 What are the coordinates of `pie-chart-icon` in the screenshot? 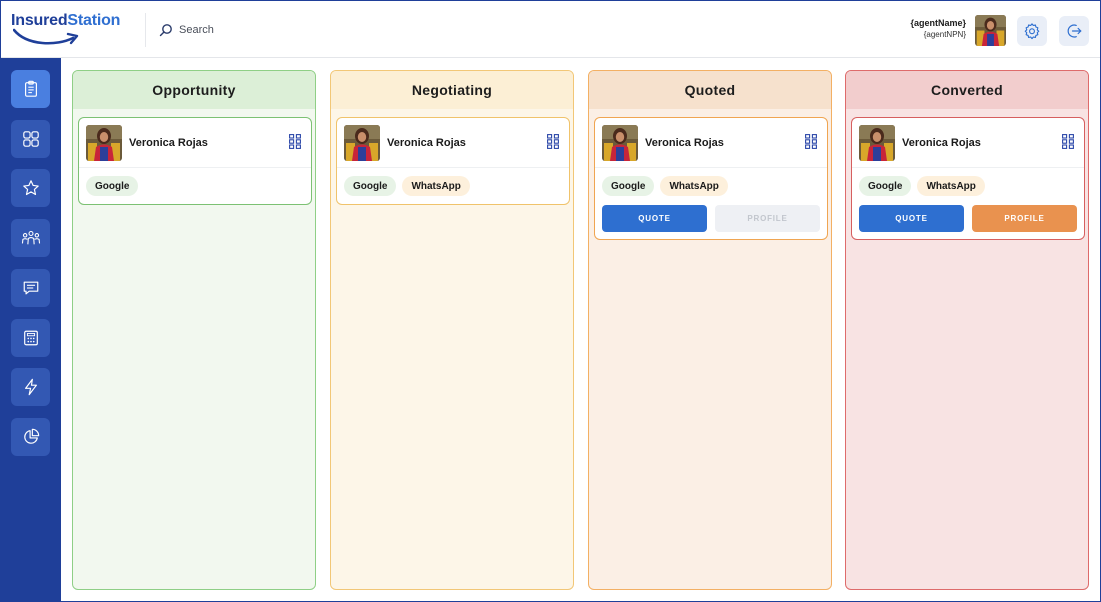 It's located at (31, 436).